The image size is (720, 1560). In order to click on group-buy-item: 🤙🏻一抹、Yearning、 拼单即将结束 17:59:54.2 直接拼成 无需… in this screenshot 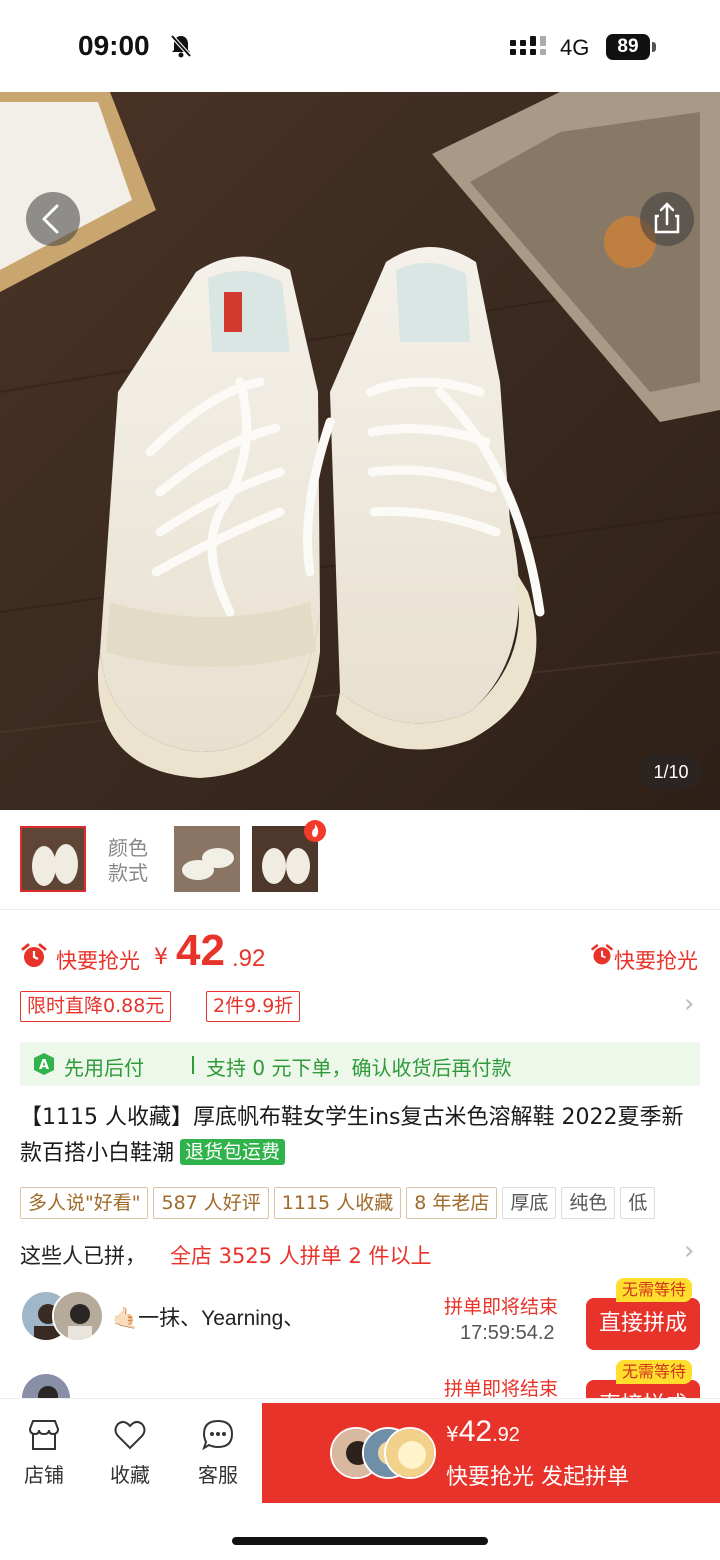, I will do `click(360, 1319)`.